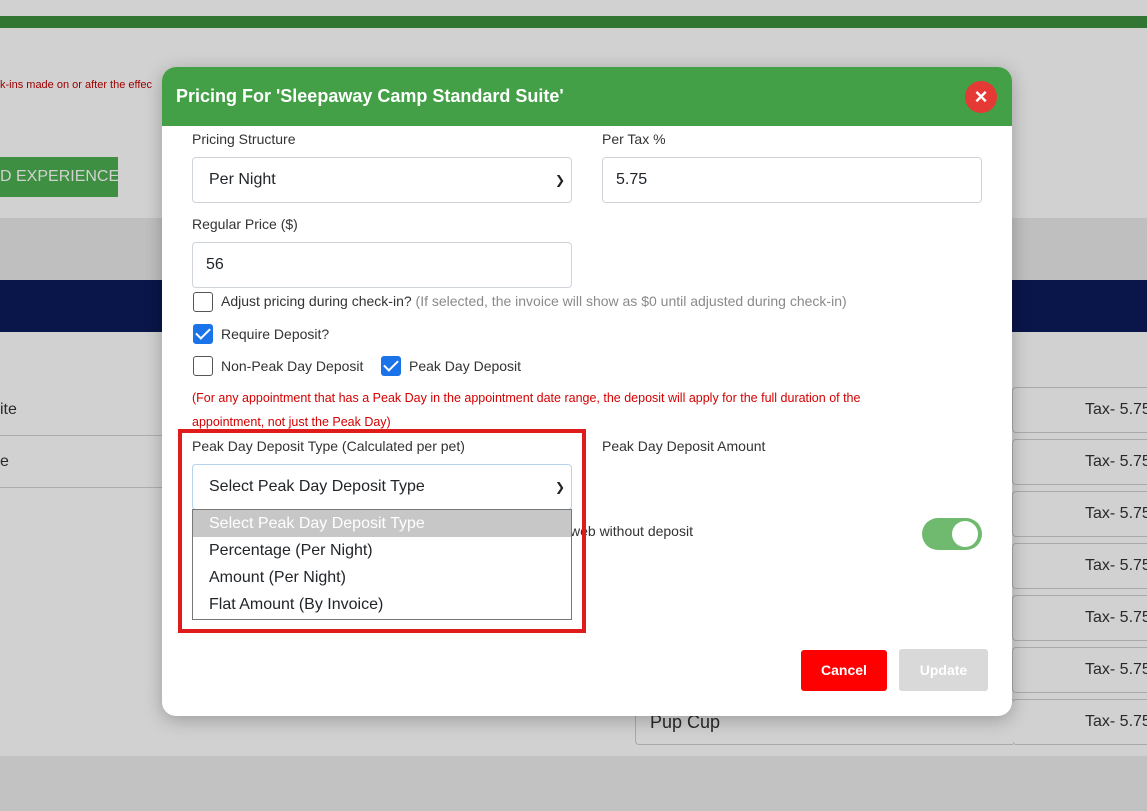 This screenshot has width=1147, height=811. Describe the element at coordinates (316, 301) in the screenshot. I see `adjust-pricing-text: Adjust pricing during check-in?` at that location.